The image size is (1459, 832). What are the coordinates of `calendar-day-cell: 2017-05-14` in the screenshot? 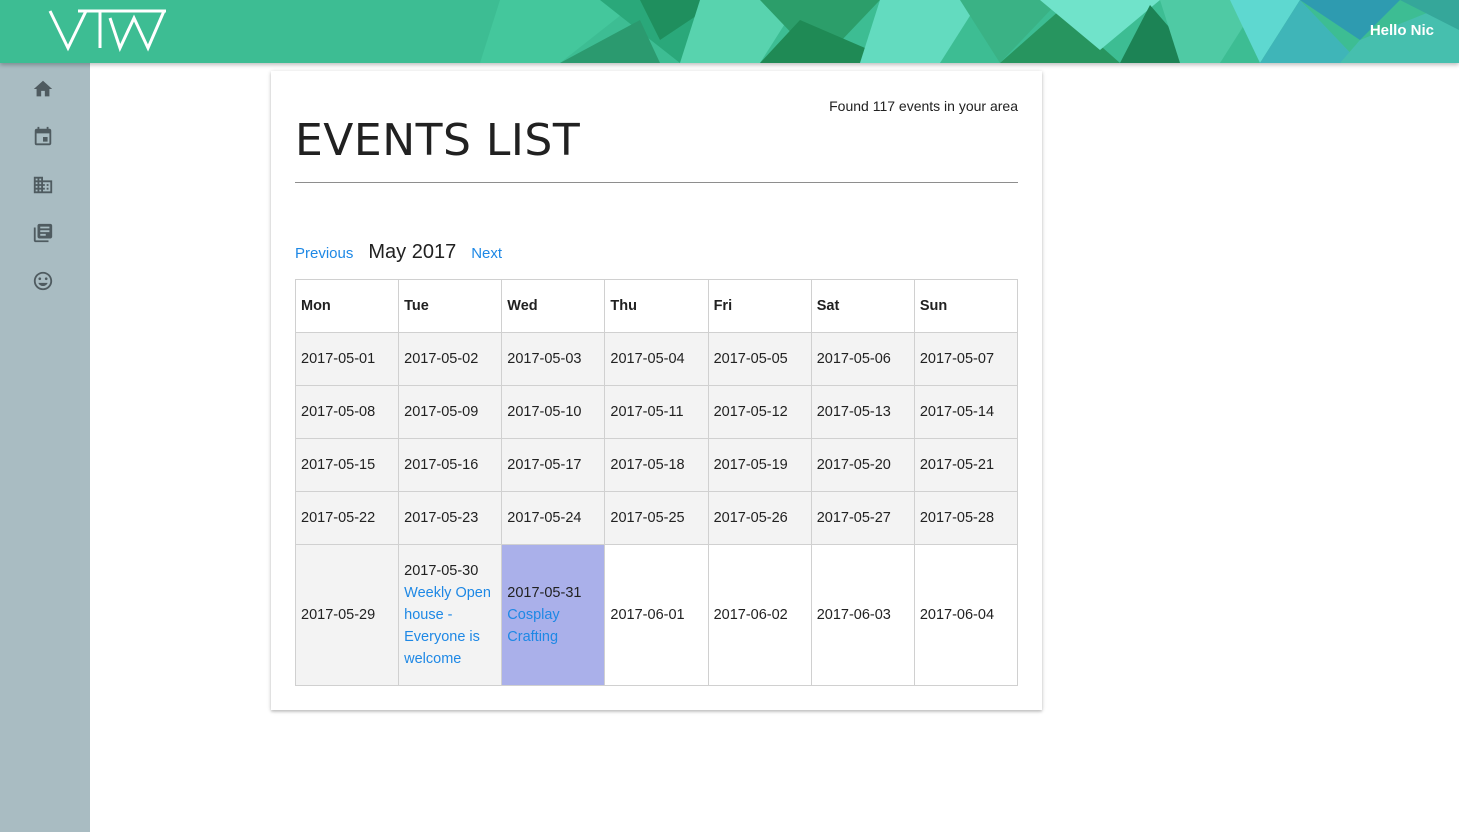 It's located at (966, 412).